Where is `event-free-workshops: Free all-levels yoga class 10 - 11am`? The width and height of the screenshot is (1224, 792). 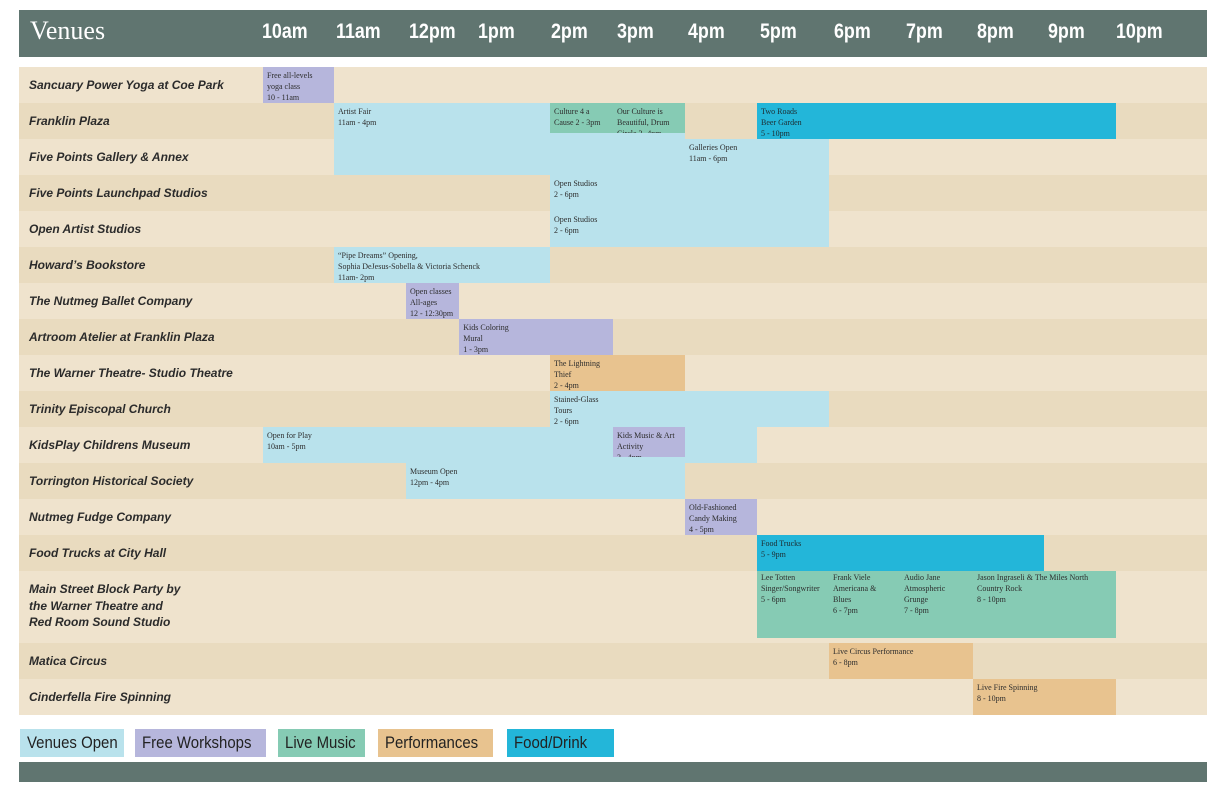 event-free-workshops: Free all-levels yoga class 10 - 11am is located at coordinates (298, 85).